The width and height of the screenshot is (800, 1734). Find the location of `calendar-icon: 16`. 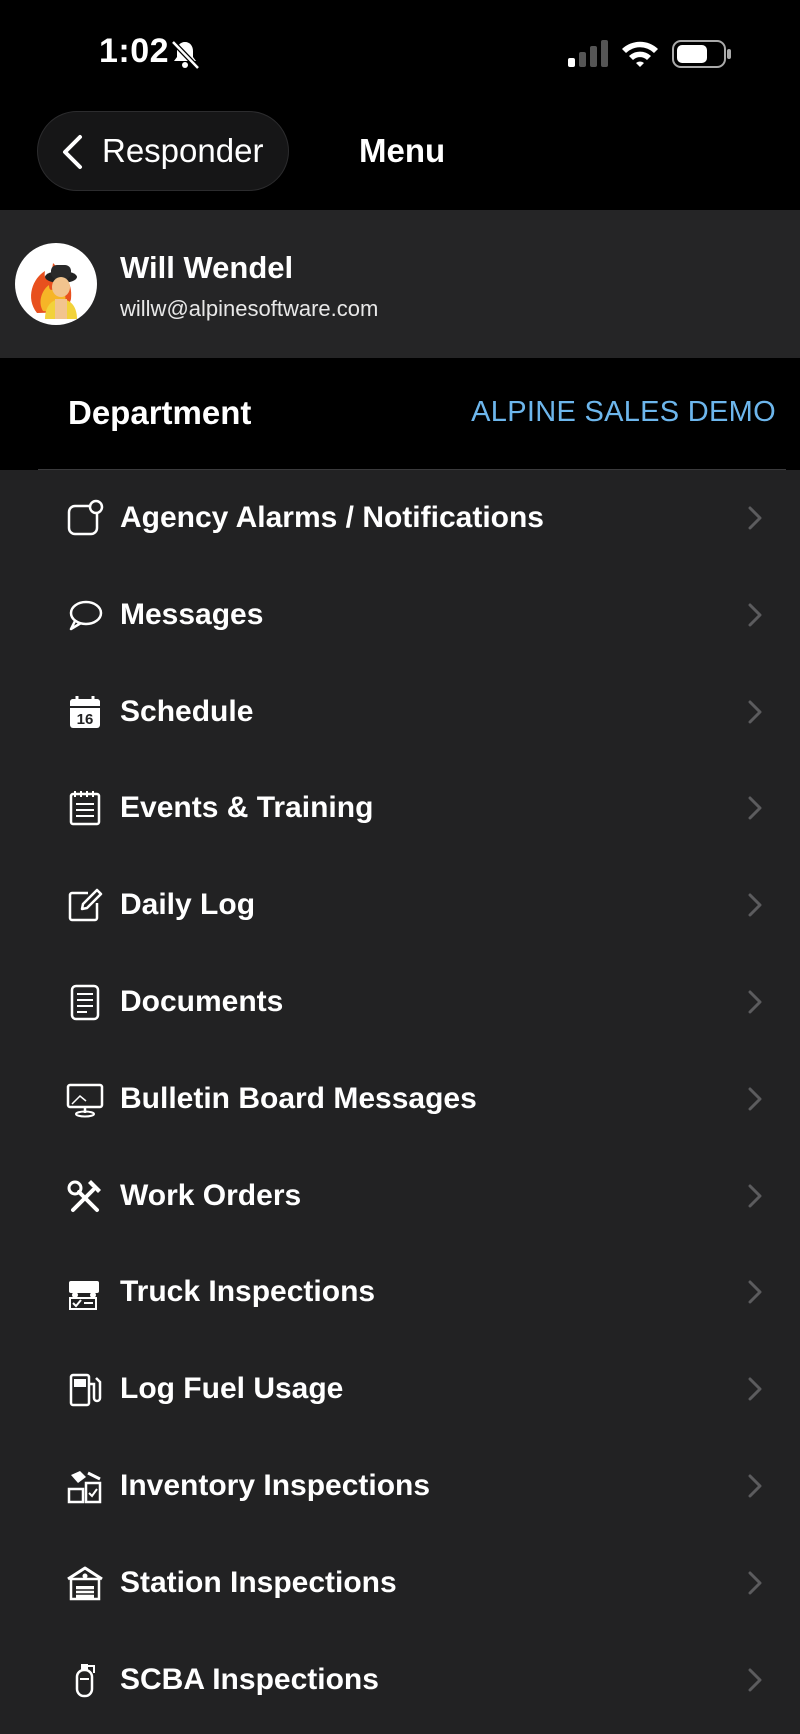

calendar-icon: 16 is located at coordinates (85, 712).